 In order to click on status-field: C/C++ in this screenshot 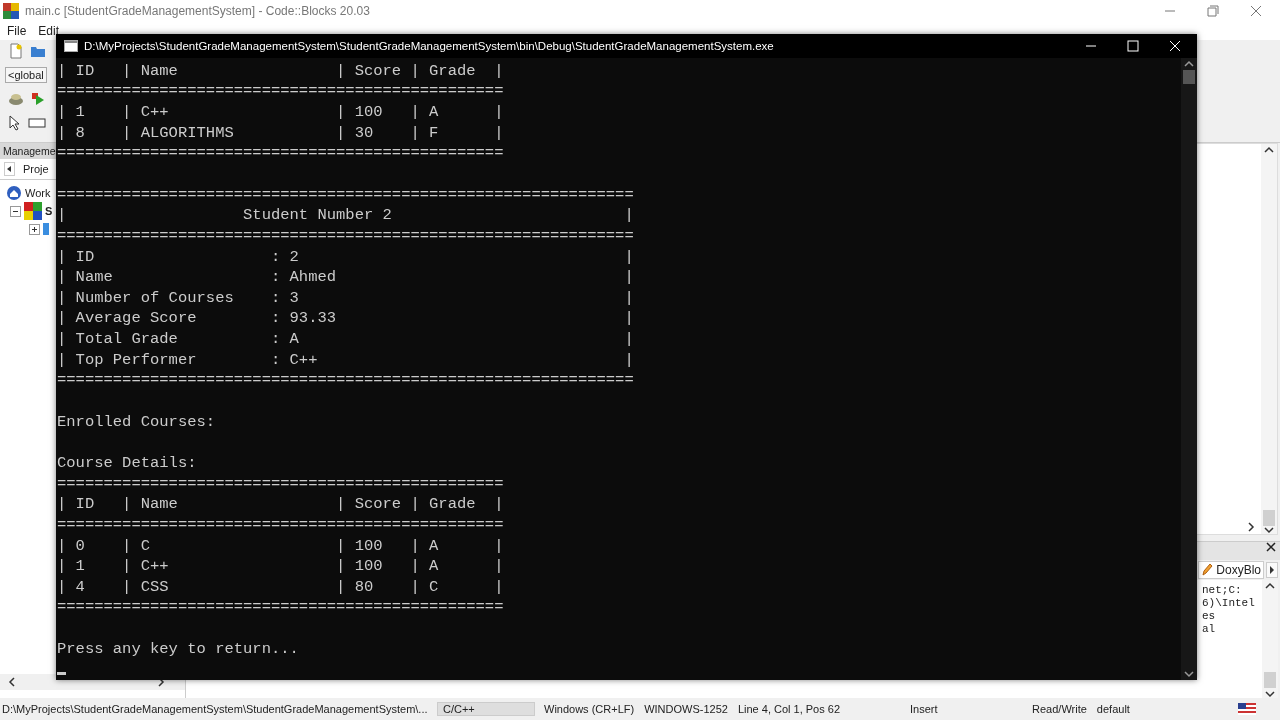, I will do `click(486, 709)`.